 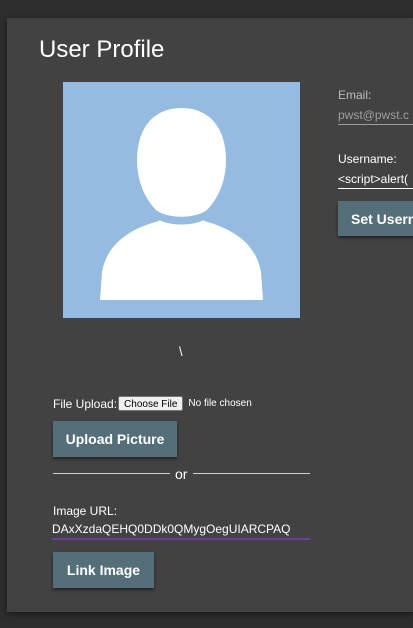 I want to click on email-label: Email:, so click(x=355, y=95).